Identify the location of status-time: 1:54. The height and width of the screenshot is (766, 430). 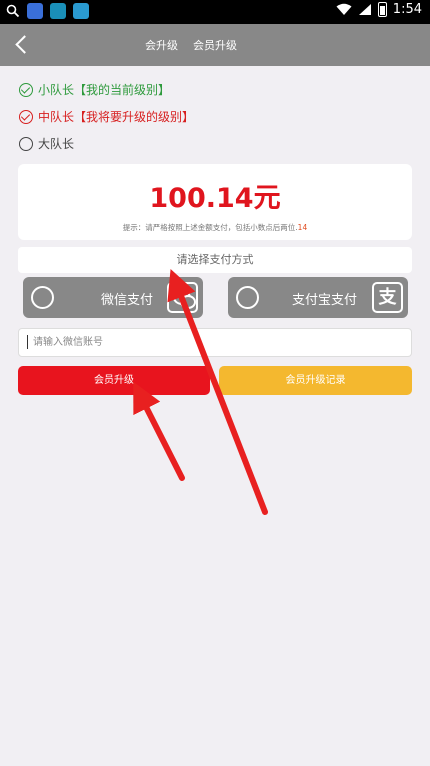
(407, 9).